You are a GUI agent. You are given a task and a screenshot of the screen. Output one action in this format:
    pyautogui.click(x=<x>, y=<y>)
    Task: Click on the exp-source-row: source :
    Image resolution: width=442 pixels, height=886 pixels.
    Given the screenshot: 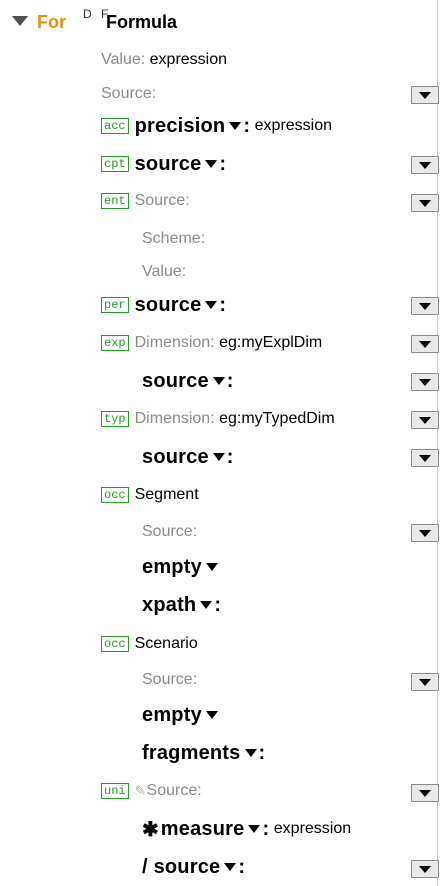 What is the action you would take?
    pyautogui.click(x=188, y=380)
    